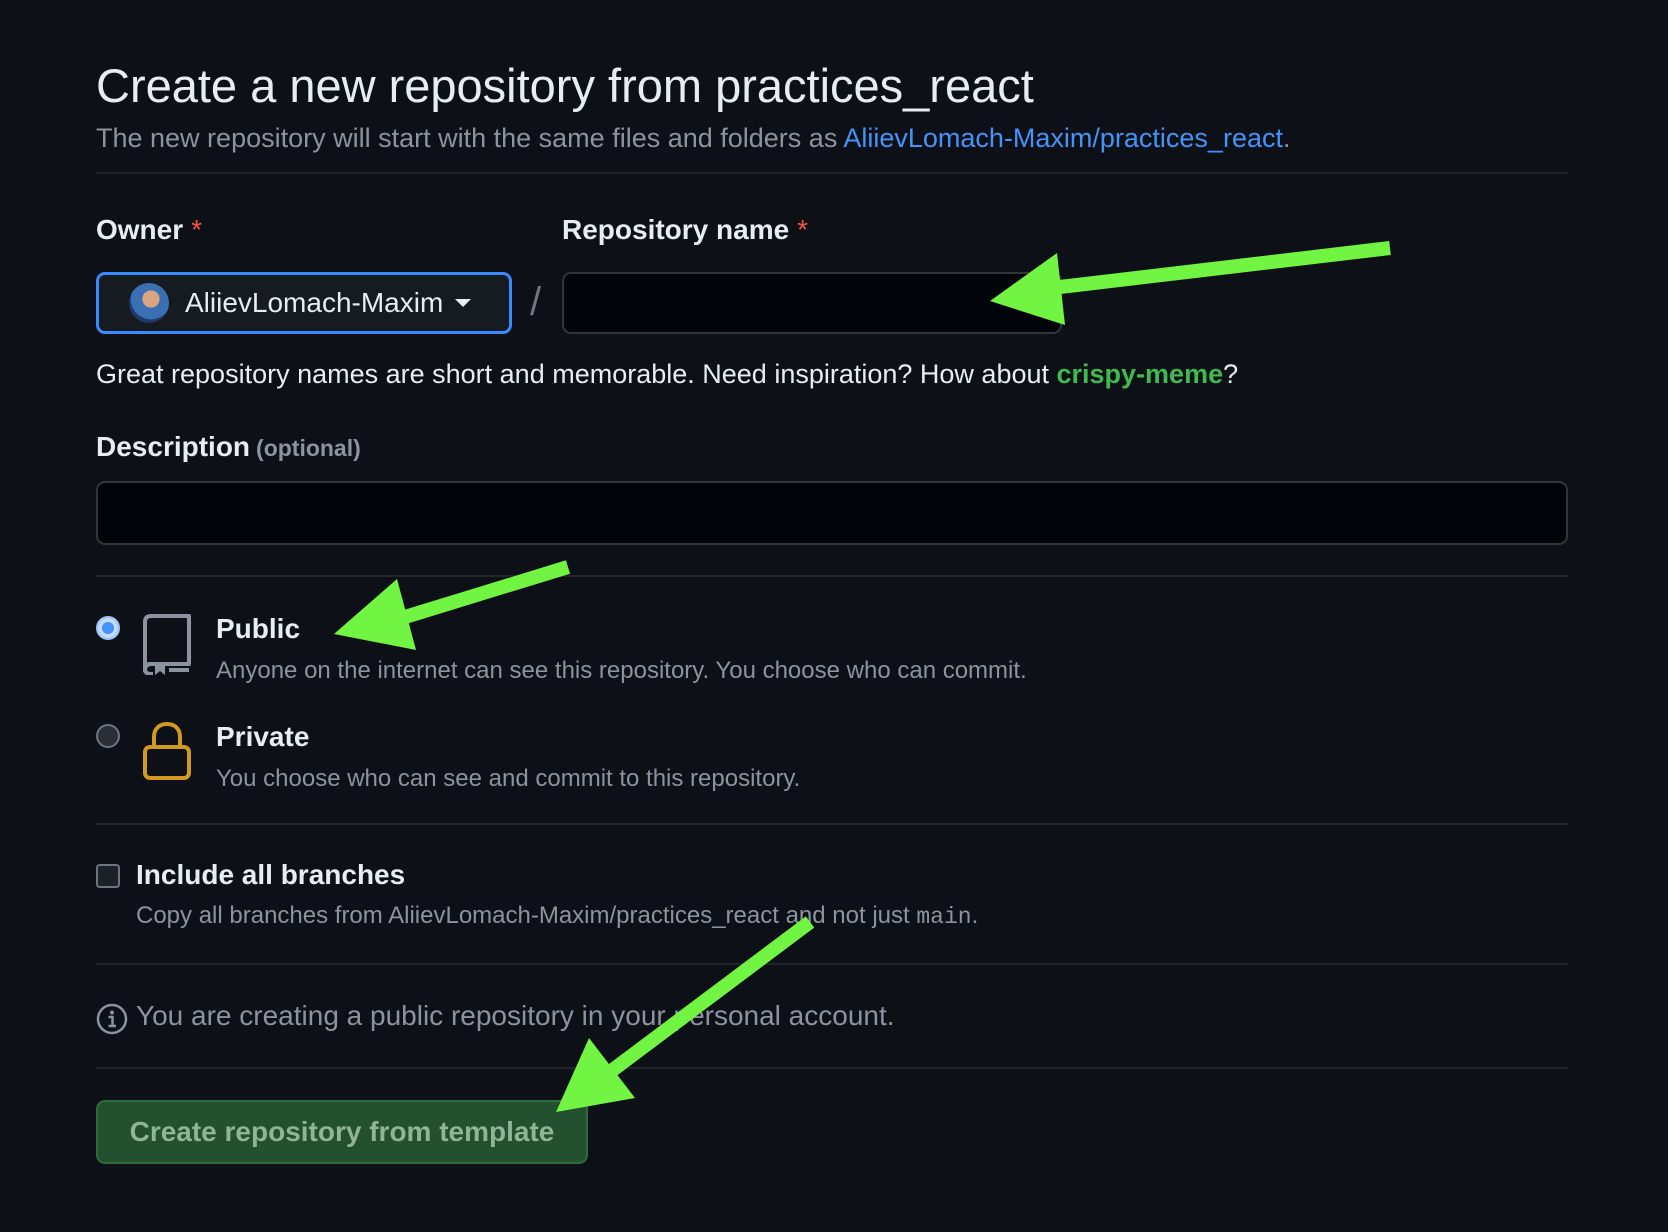  I want to click on owner-selected: AliievLomach-Maxim, so click(314, 302).